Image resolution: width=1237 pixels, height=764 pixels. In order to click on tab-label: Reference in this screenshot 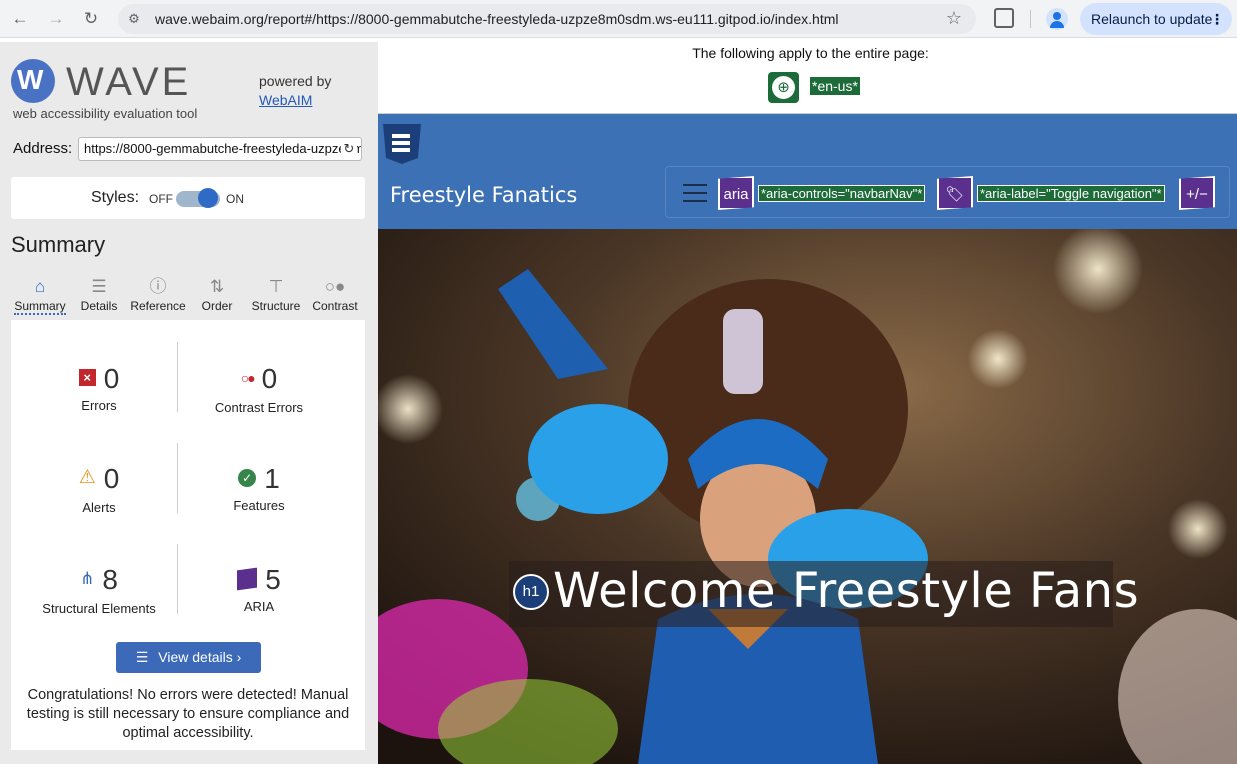, I will do `click(158, 306)`.